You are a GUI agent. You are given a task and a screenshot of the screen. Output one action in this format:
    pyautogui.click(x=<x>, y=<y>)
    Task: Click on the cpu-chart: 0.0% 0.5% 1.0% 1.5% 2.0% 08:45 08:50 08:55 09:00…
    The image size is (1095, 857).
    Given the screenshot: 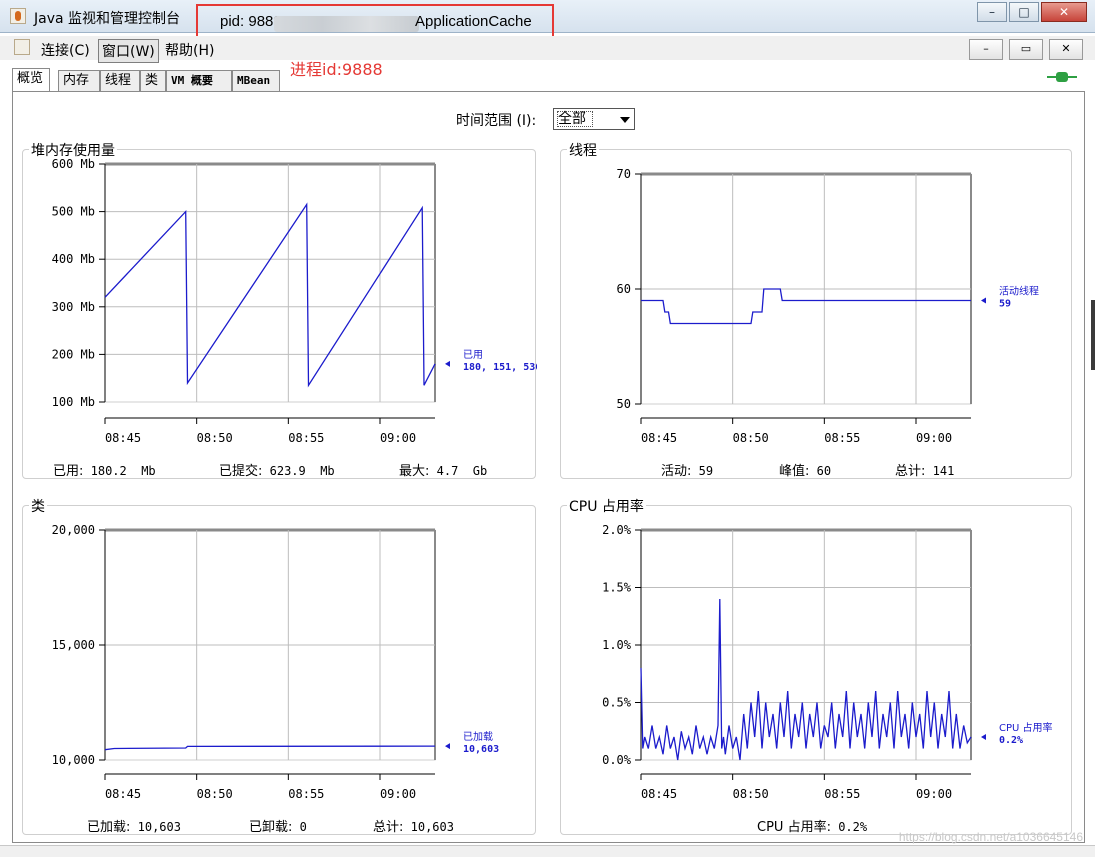 What is the action you would take?
    pyautogui.click(x=827, y=662)
    